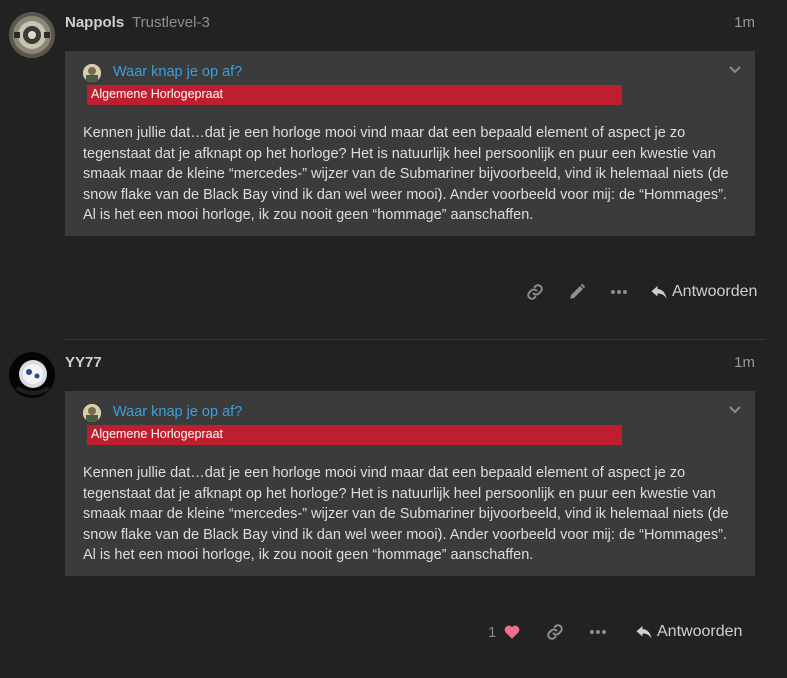 This screenshot has width=787, height=678. What do you see at coordinates (641, 292) in the screenshot?
I see `post-actions: Antwoorden` at bounding box center [641, 292].